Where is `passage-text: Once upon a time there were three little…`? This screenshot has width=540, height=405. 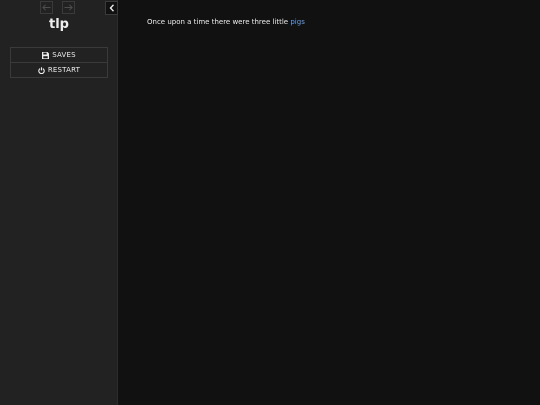
passage-text: Once upon a time there were three little… is located at coordinates (226, 22).